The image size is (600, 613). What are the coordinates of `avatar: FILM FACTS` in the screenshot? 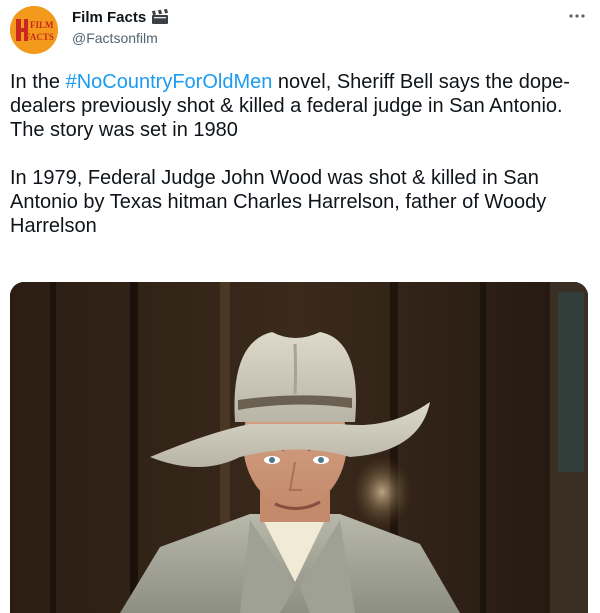 It's located at (34, 30).